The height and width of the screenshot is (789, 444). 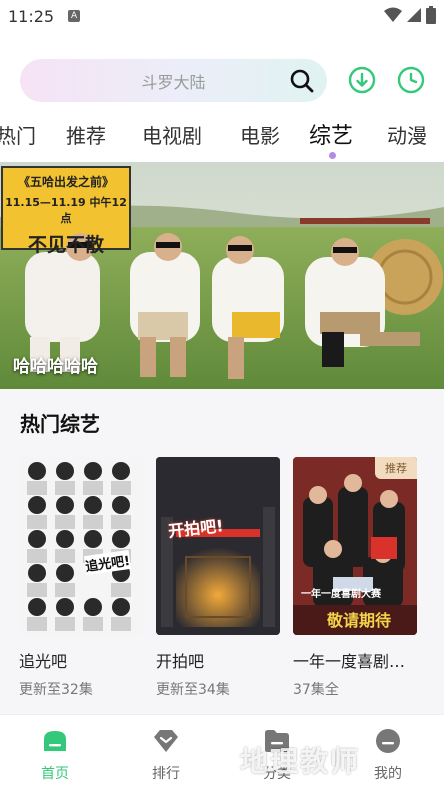 What do you see at coordinates (172, 134) in the screenshot?
I see `tab-tv-series: 电视剧` at bounding box center [172, 134].